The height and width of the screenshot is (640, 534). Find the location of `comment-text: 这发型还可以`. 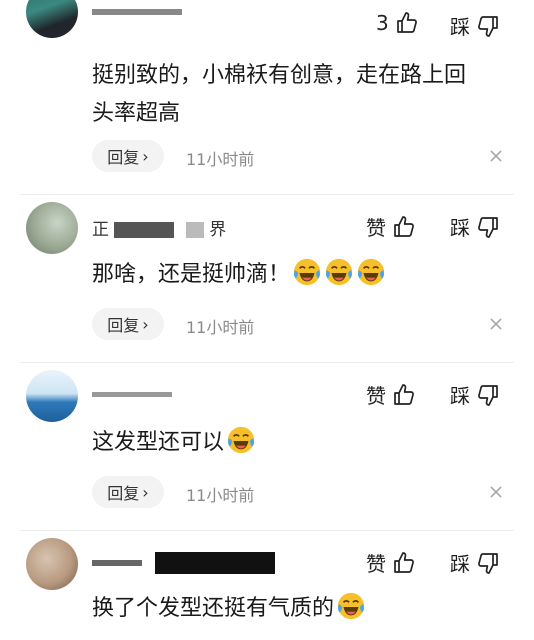

comment-text: 这发型还可以 is located at coordinates (302, 443).